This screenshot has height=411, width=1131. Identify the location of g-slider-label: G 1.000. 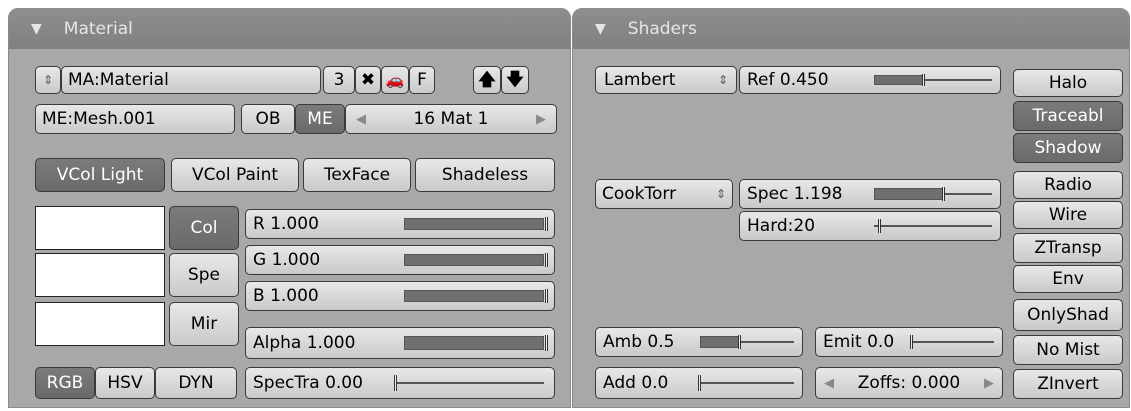
(287, 260).